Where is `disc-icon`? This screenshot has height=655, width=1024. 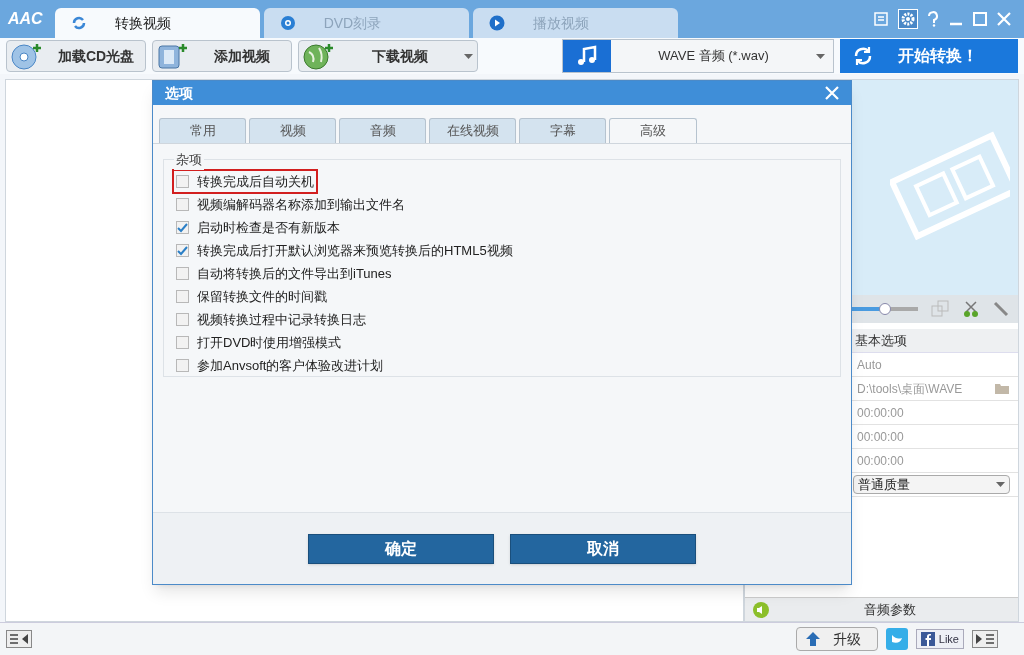 disc-icon is located at coordinates (287, 23).